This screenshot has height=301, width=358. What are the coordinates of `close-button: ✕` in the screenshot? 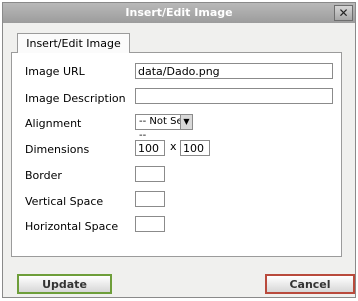 It's located at (343, 13).